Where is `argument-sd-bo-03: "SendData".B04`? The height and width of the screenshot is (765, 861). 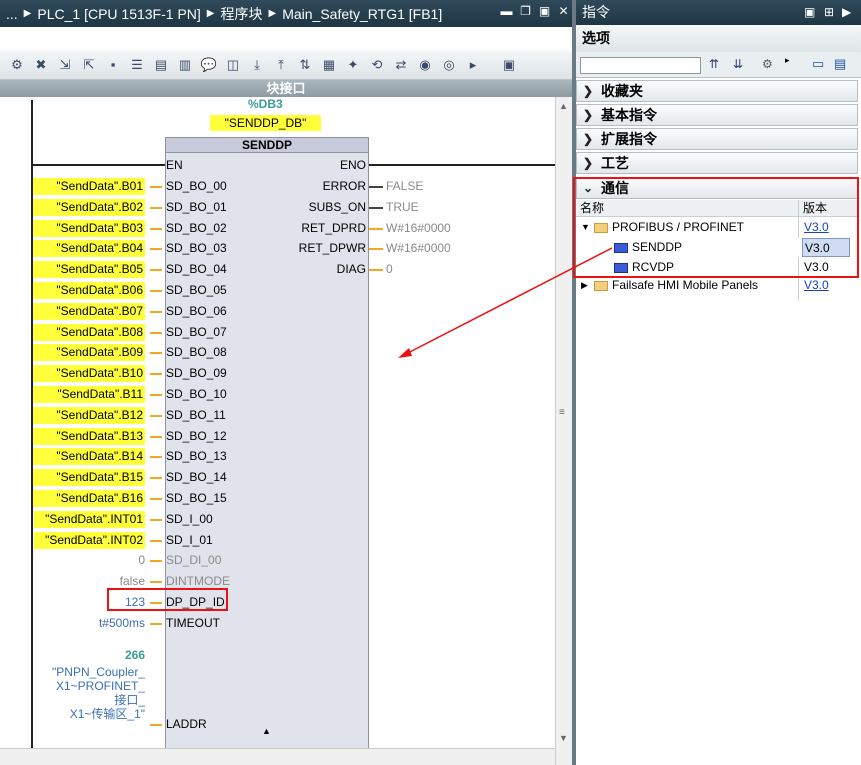
argument-sd-bo-03: "SendData".B04 is located at coordinates (89, 249).